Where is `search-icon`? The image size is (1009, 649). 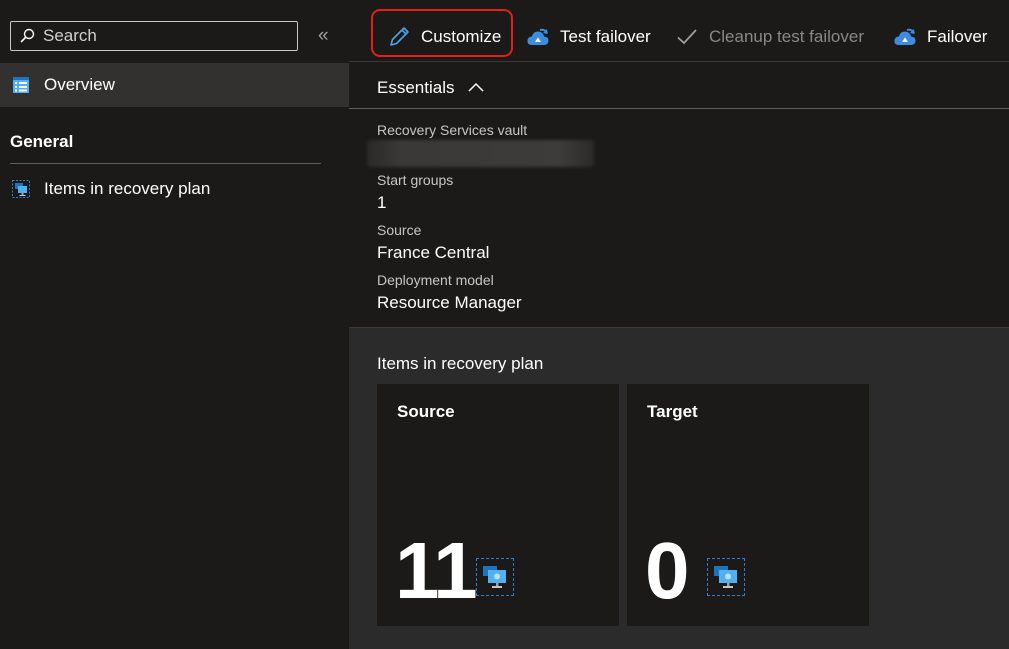 search-icon is located at coordinates (27, 35).